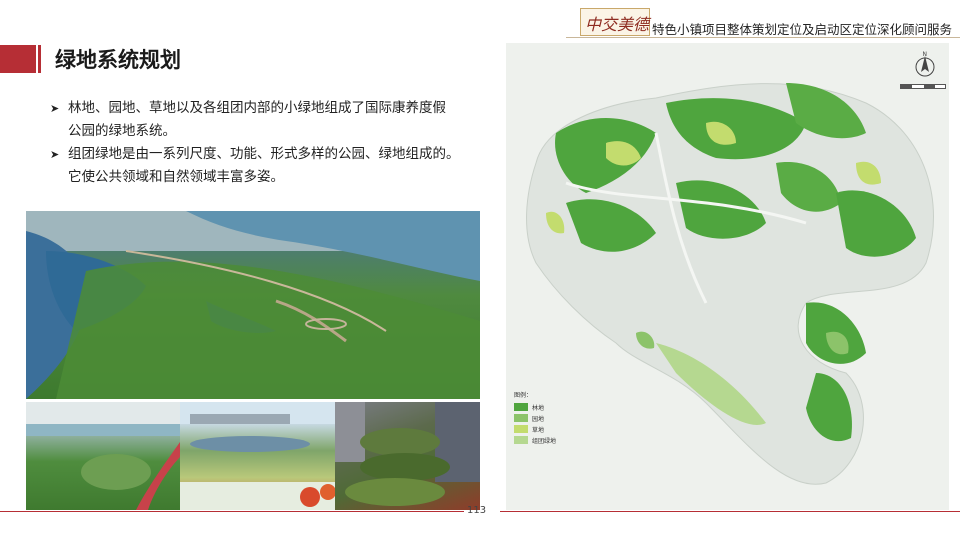 The image size is (960, 540). What do you see at coordinates (617, 24) in the screenshot?
I see `brand-logo-text: 中交美德` at bounding box center [617, 24].